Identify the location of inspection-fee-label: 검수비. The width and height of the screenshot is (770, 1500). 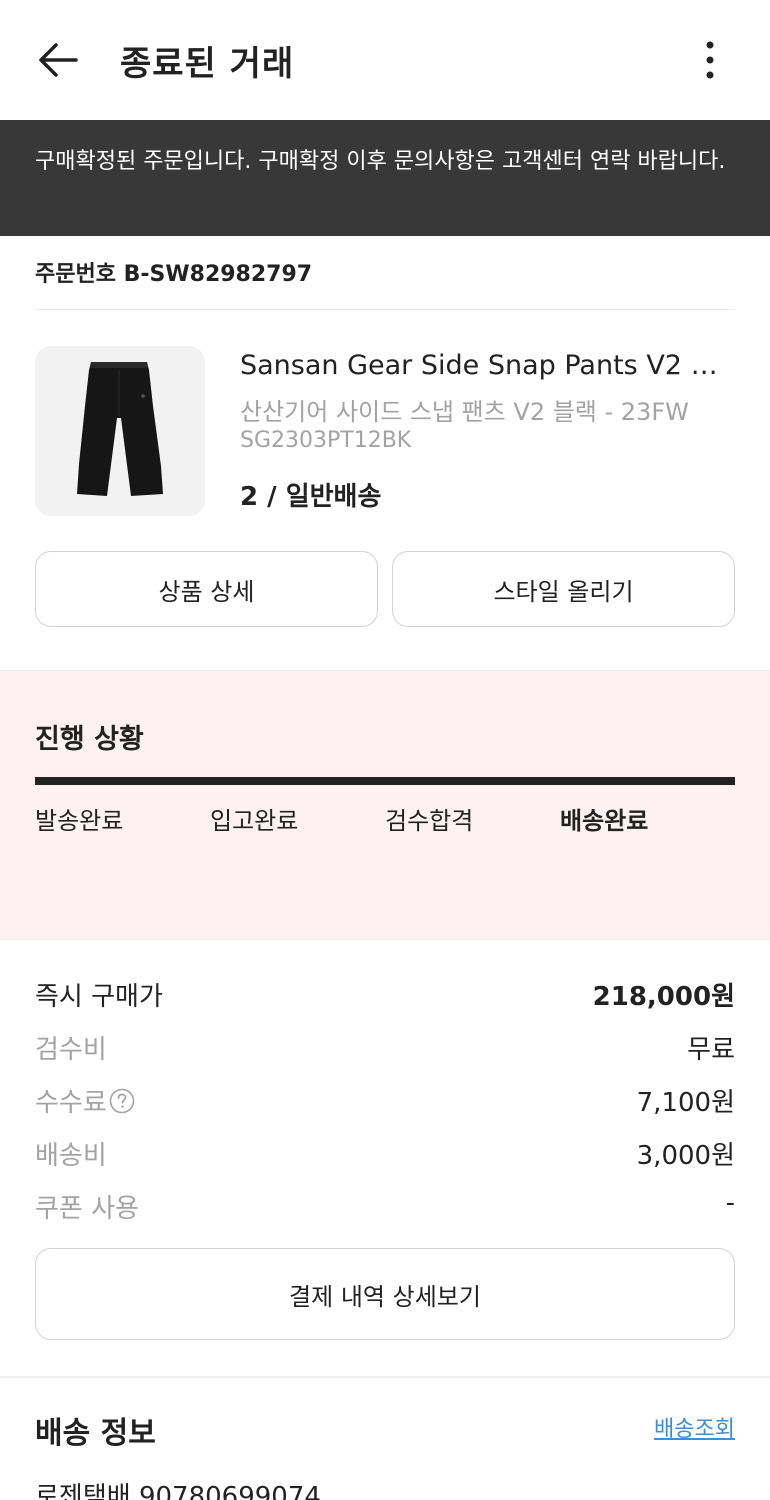
(71, 1050).